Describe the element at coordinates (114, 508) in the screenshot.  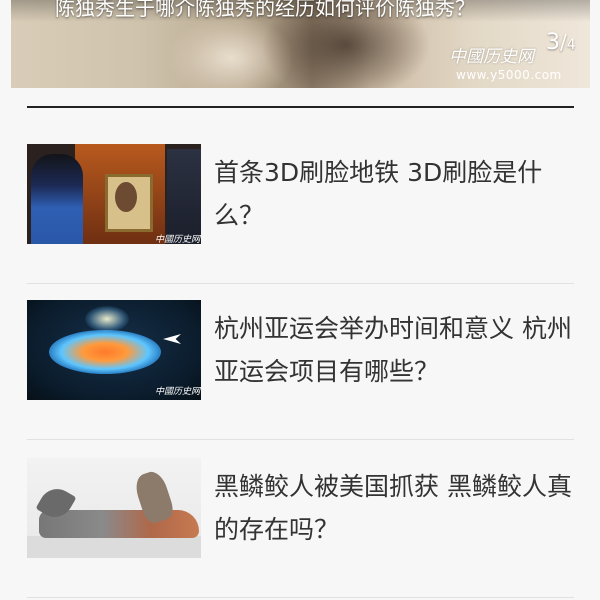
I see `news-thumbnail` at that location.